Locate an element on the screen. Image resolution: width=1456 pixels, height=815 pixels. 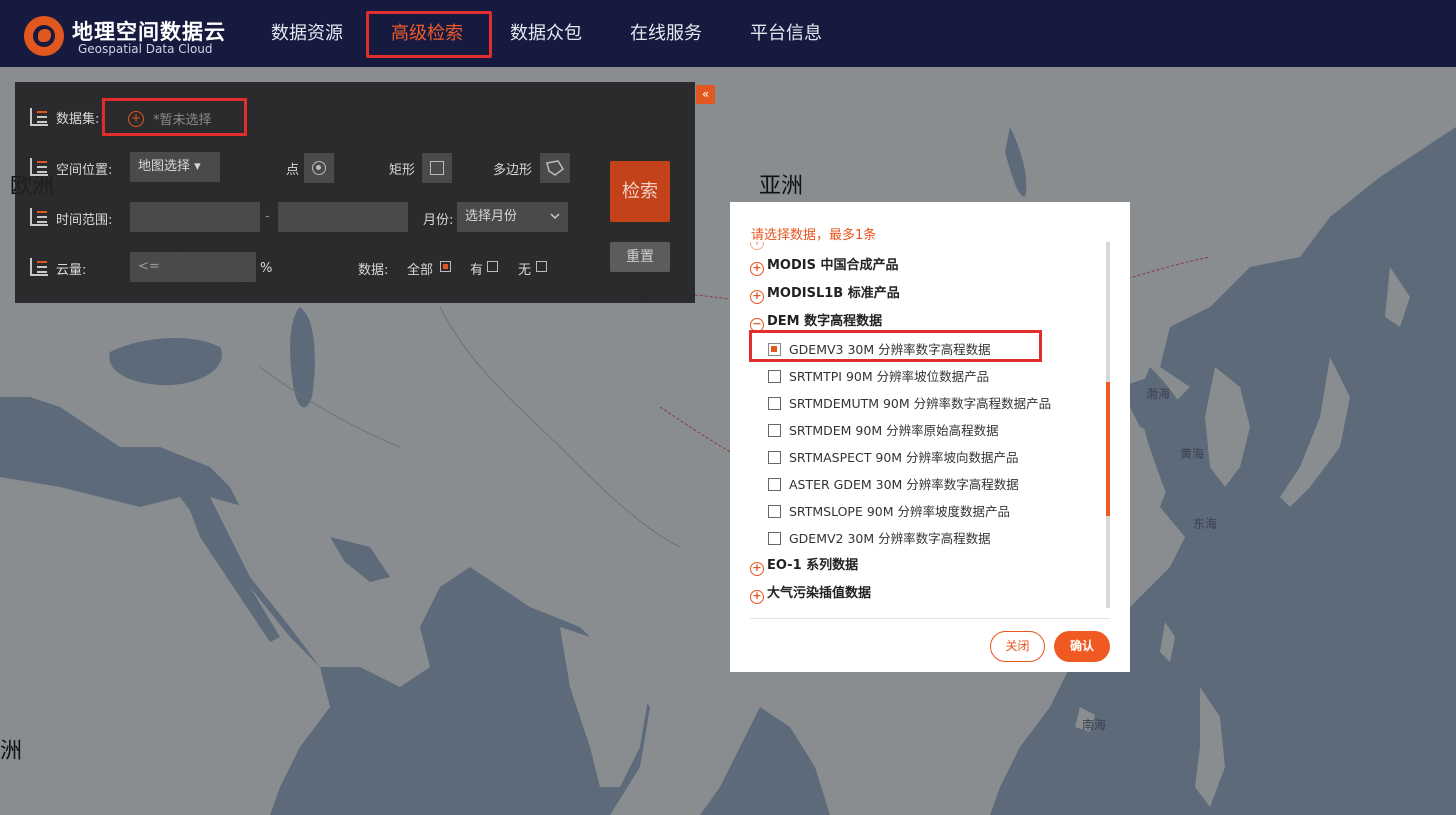
nav-platform-info: 平台信息 is located at coordinates (786, 33).